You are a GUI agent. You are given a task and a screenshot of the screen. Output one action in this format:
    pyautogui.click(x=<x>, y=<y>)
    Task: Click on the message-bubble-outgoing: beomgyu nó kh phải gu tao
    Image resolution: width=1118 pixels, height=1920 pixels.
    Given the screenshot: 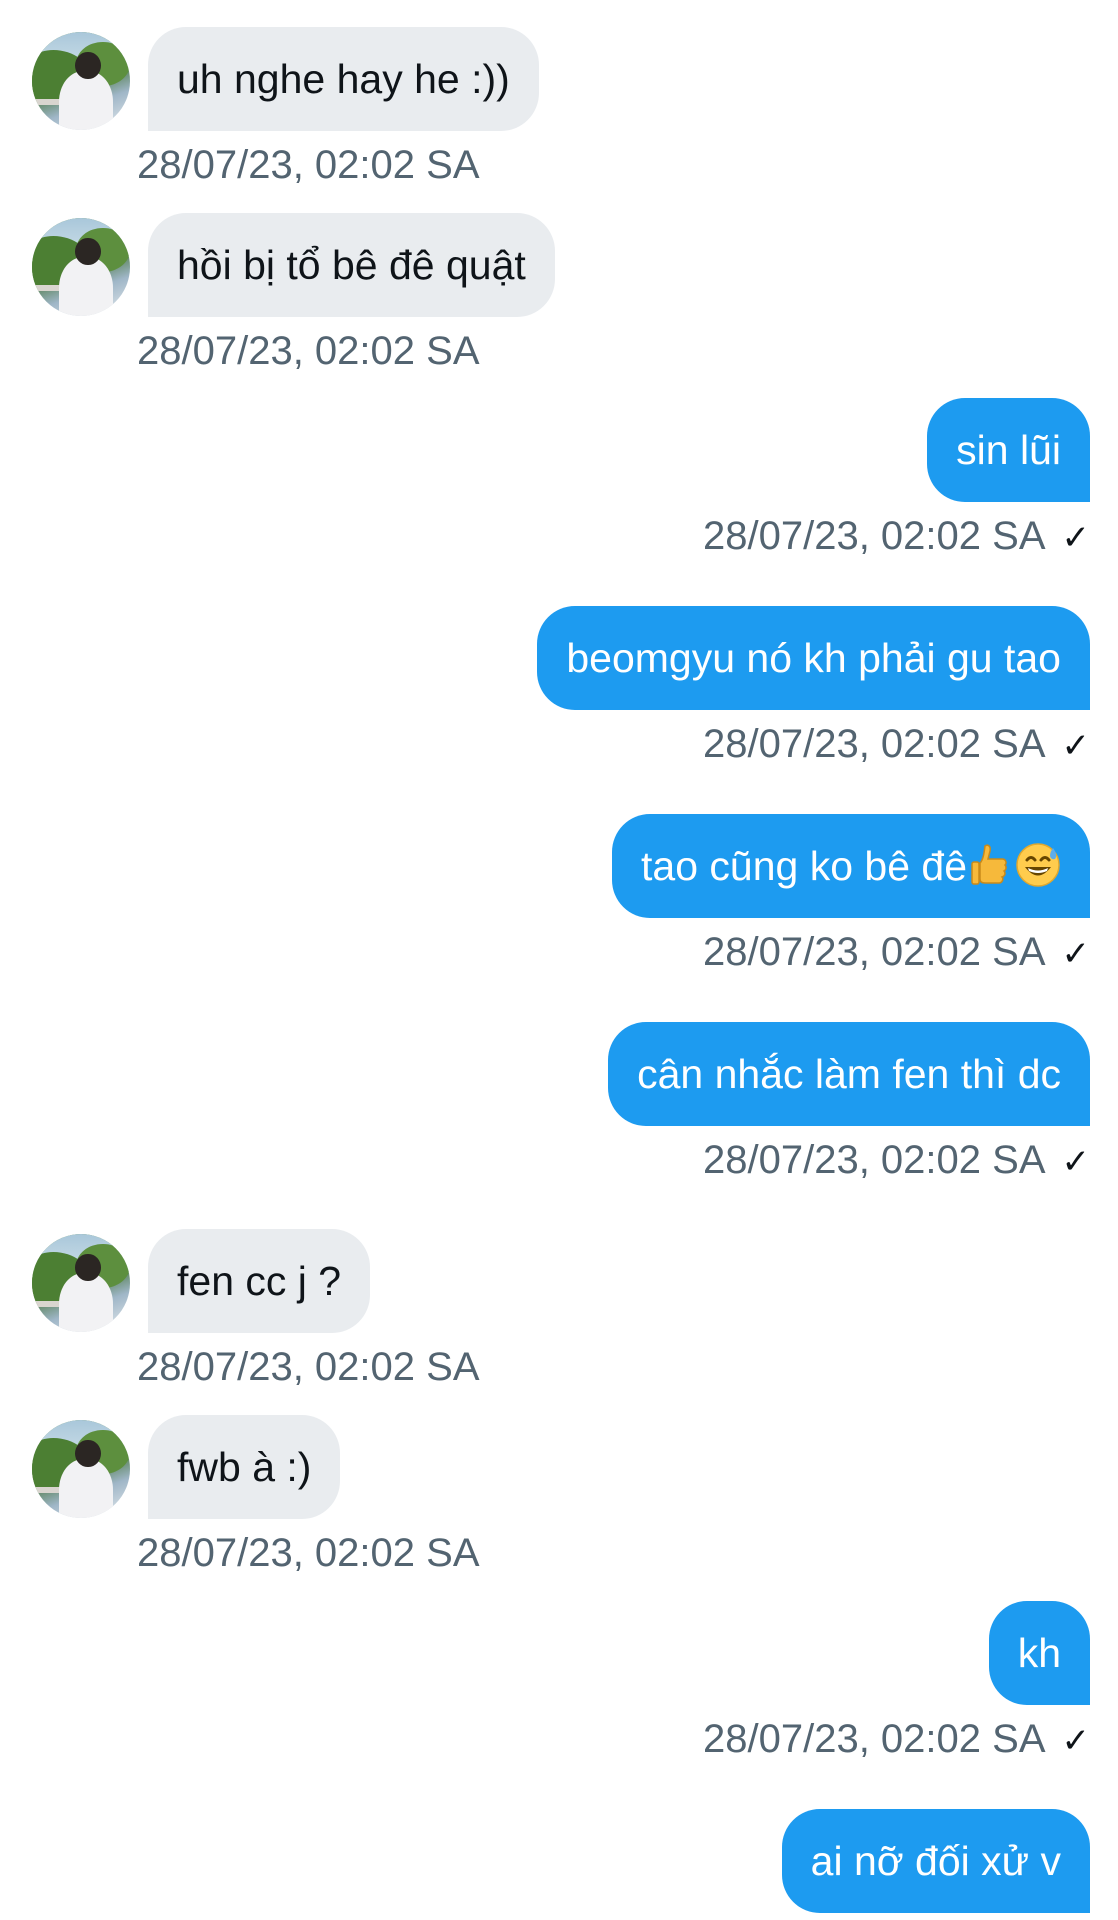 What is the action you would take?
    pyautogui.click(x=813, y=658)
    